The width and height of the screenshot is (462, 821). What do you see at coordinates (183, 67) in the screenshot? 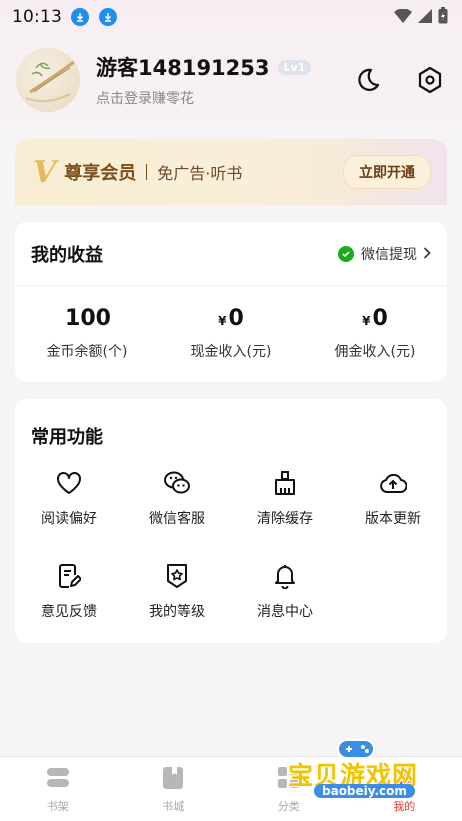
I see `username: 游客148191253` at bounding box center [183, 67].